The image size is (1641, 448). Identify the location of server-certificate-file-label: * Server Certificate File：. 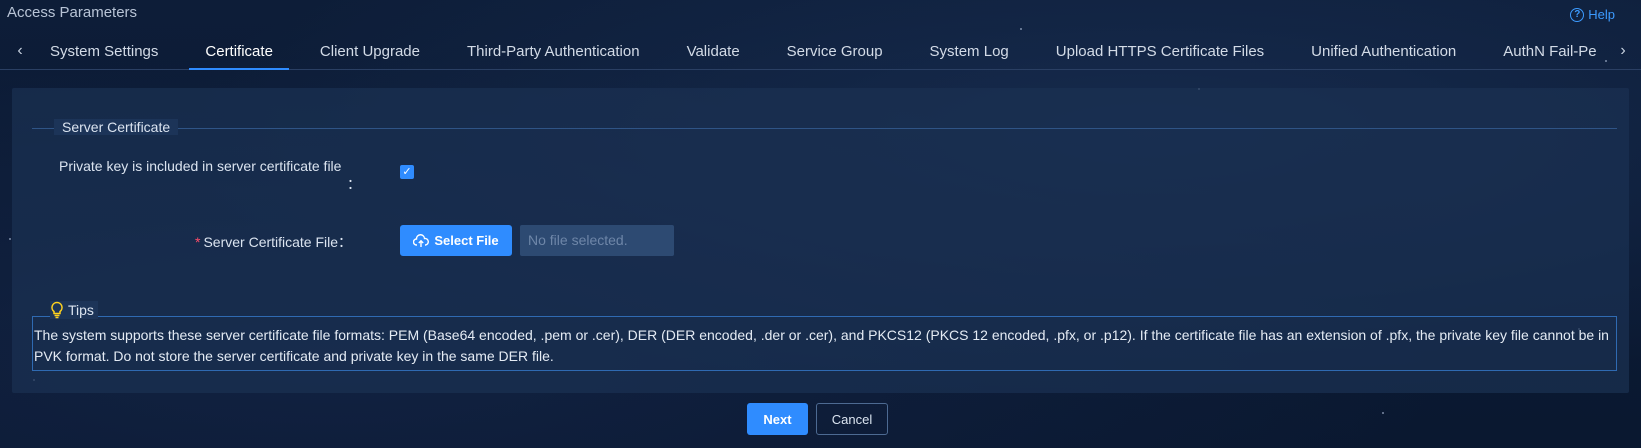
(273, 242).